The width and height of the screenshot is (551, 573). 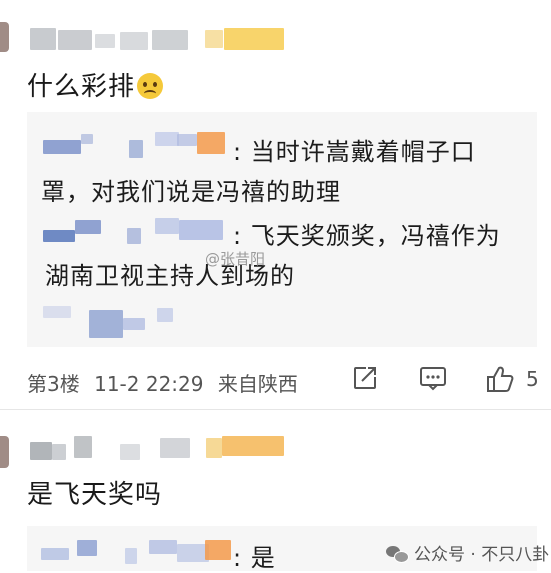 What do you see at coordinates (365, 380) in the screenshot?
I see `share-icon` at bounding box center [365, 380].